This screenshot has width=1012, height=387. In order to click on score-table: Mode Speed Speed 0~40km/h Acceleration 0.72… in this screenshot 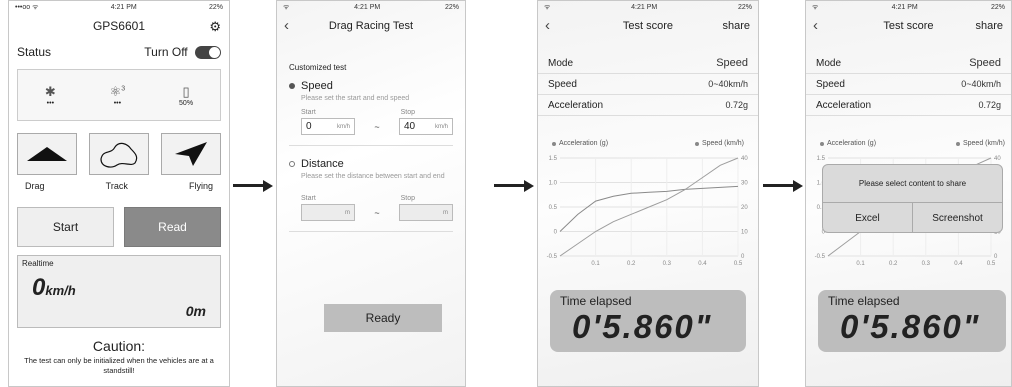, I will do `click(648, 84)`.